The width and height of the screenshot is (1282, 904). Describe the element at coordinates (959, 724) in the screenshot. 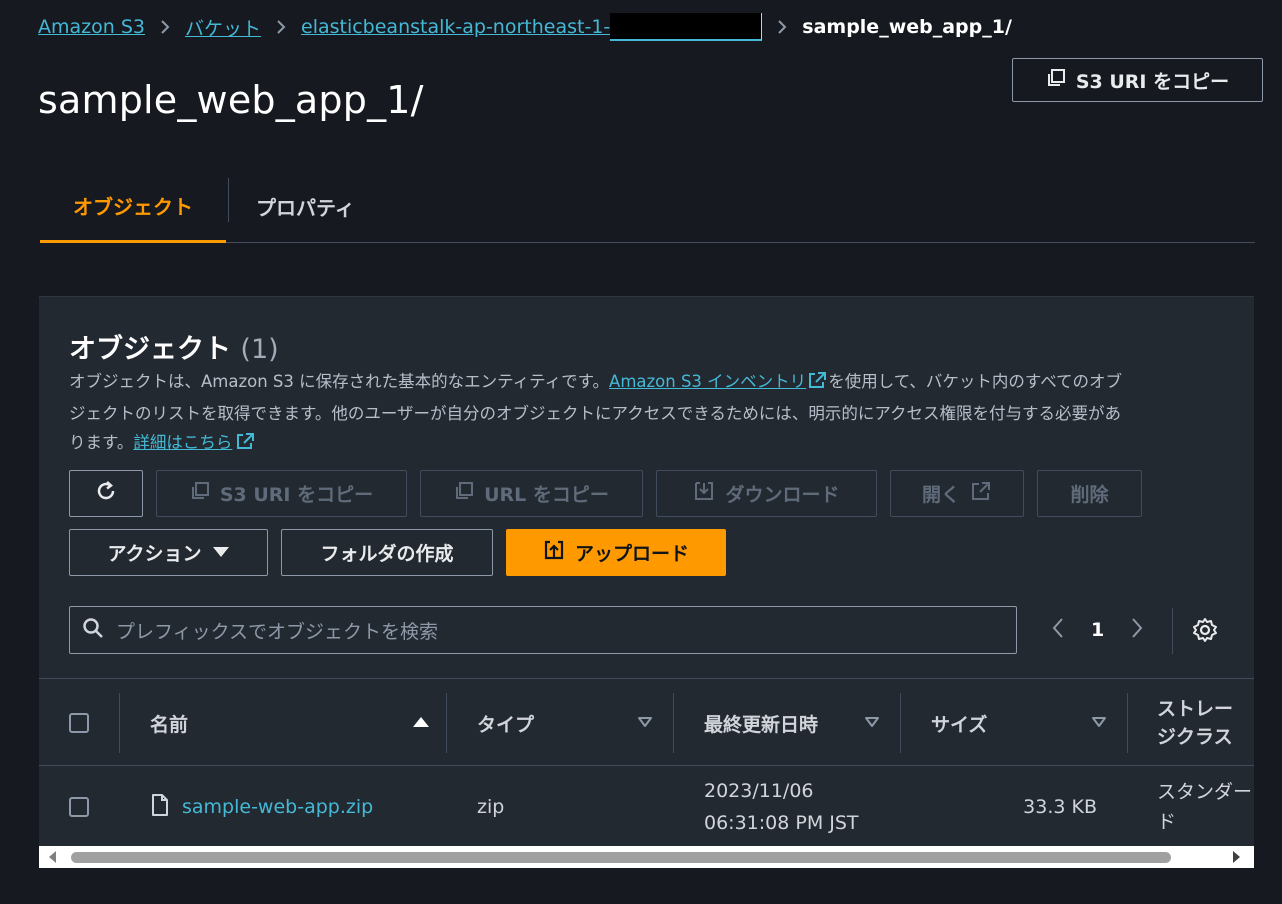

I see `column-size-label: サイズ` at that location.